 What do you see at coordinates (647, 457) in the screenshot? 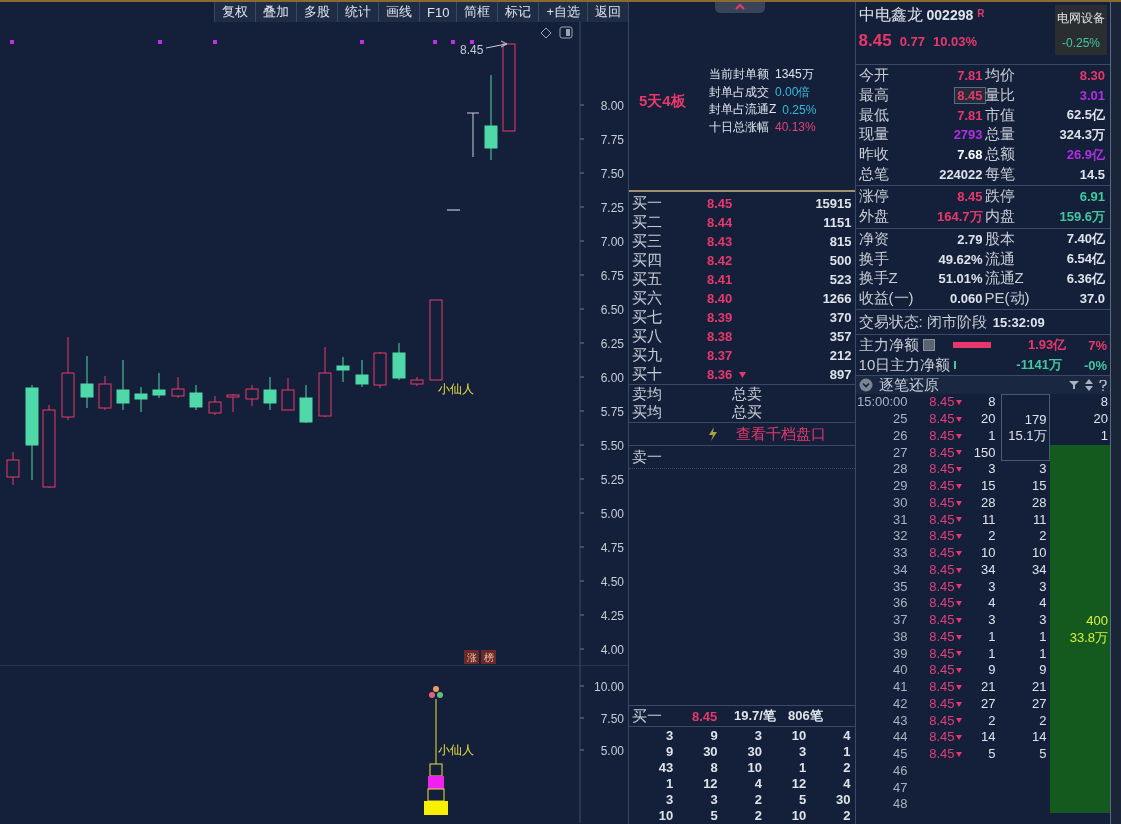
I see `ask-label: 卖一` at bounding box center [647, 457].